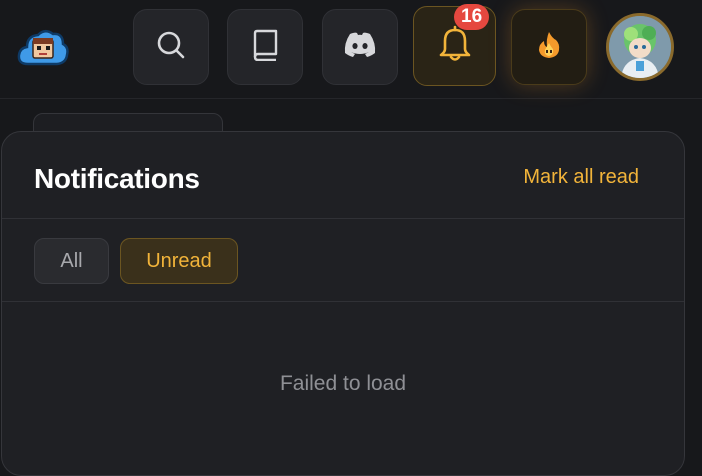 The width and height of the screenshot is (702, 476). Describe the element at coordinates (343, 218) in the screenshot. I see `header-divider` at that location.